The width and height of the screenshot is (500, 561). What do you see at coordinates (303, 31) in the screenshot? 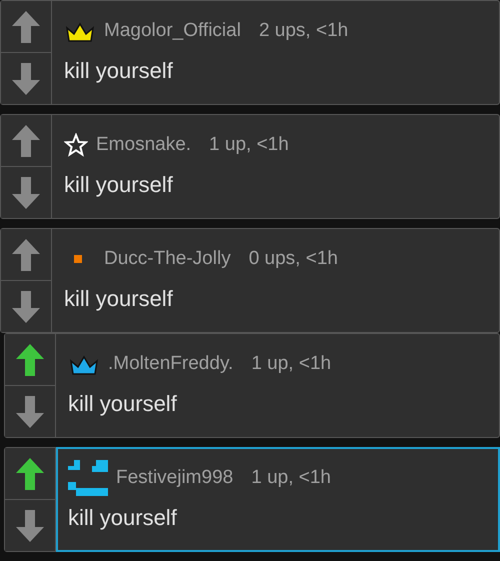
I see `comment-meta: 2 ups, <1h` at bounding box center [303, 31].